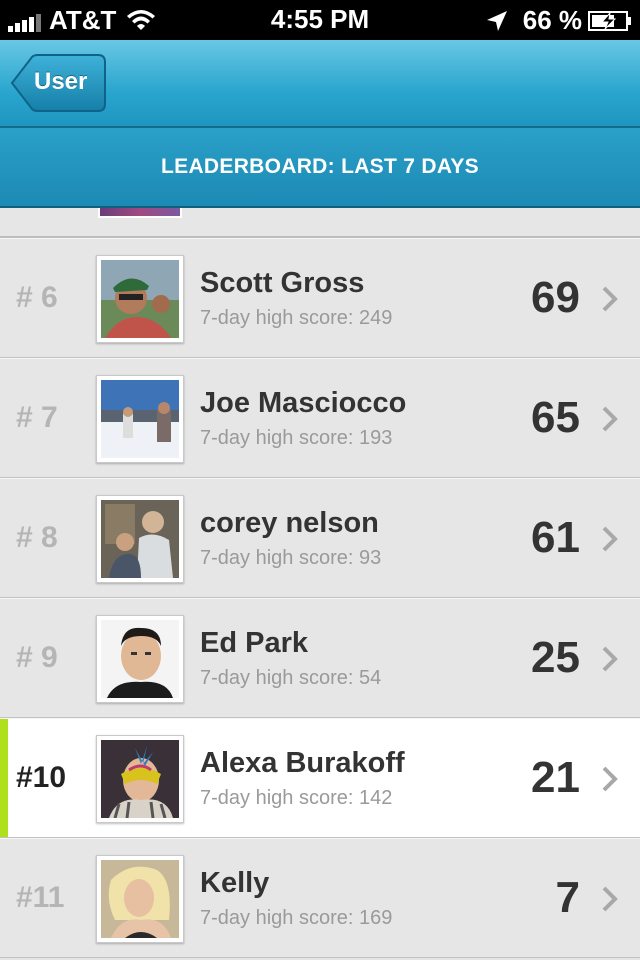  What do you see at coordinates (320, 20) in the screenshot?
I see `status-bar: AT&T 4:55 PM 66 %` at bounding box center [320, 20].